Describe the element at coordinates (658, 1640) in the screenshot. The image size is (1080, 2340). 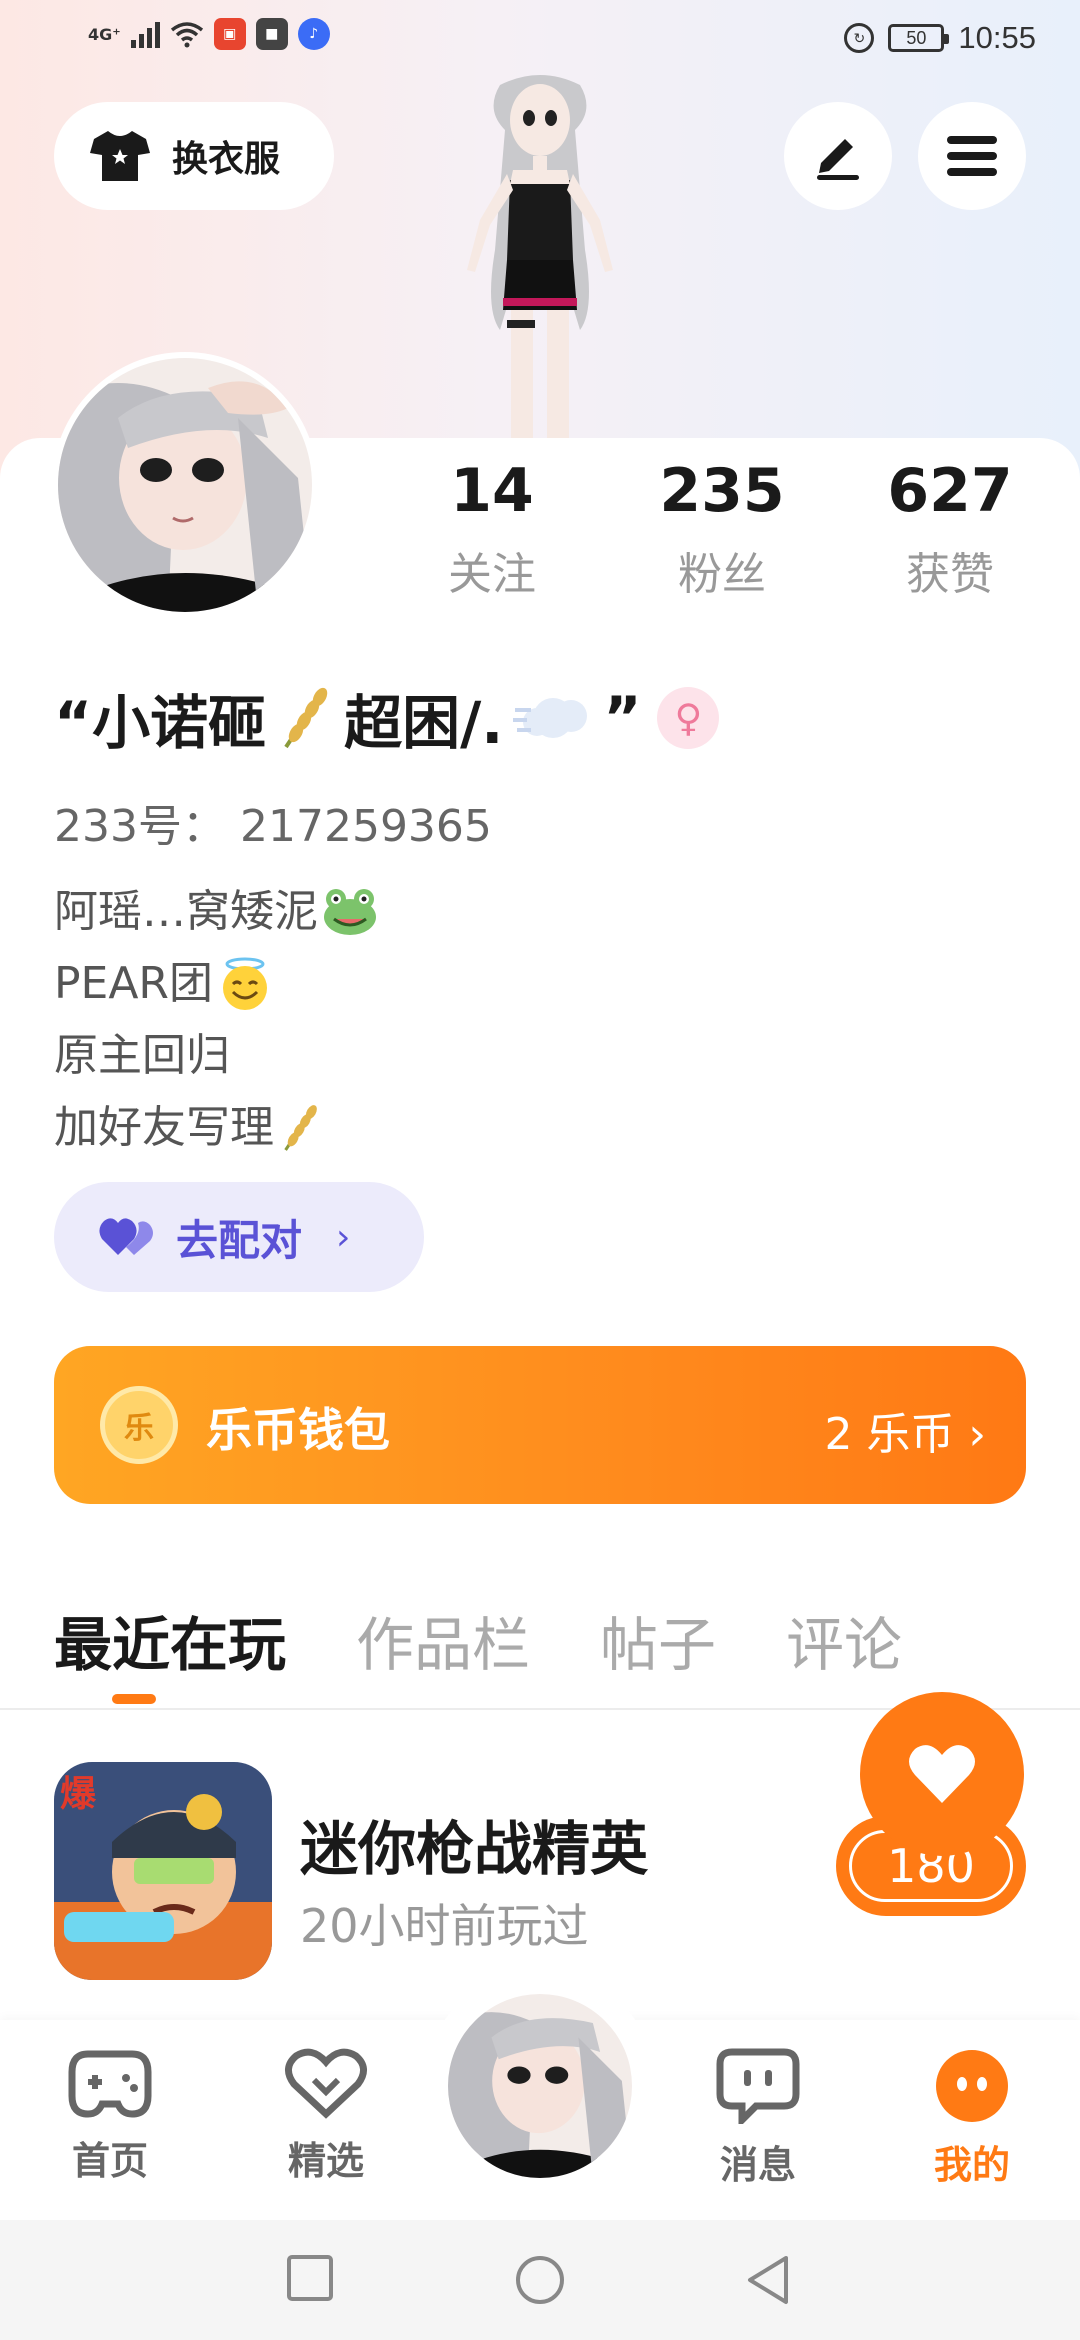
I see `tab-posts: 帖子` at that location.